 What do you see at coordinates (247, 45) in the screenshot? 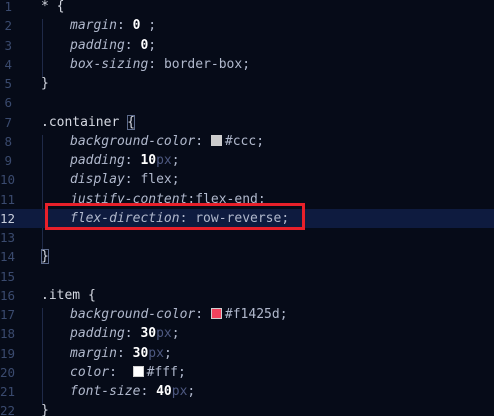
I see `code-line-3: 3 padding: 0;` at bounding box center [247, 45].